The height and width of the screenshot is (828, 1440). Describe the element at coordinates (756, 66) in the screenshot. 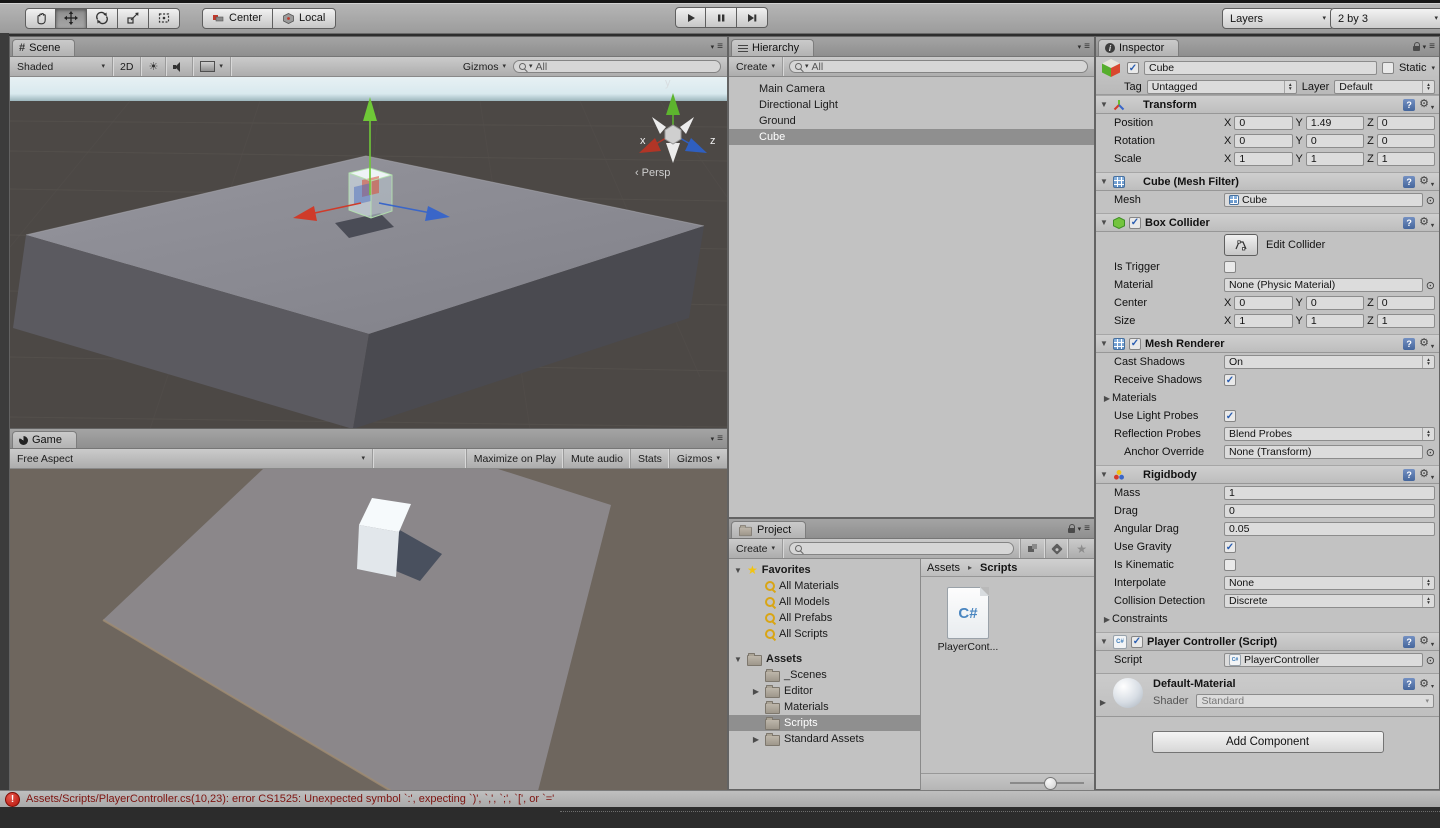

I see `hierarchy-create-dropdown: Create ▾` at that location.